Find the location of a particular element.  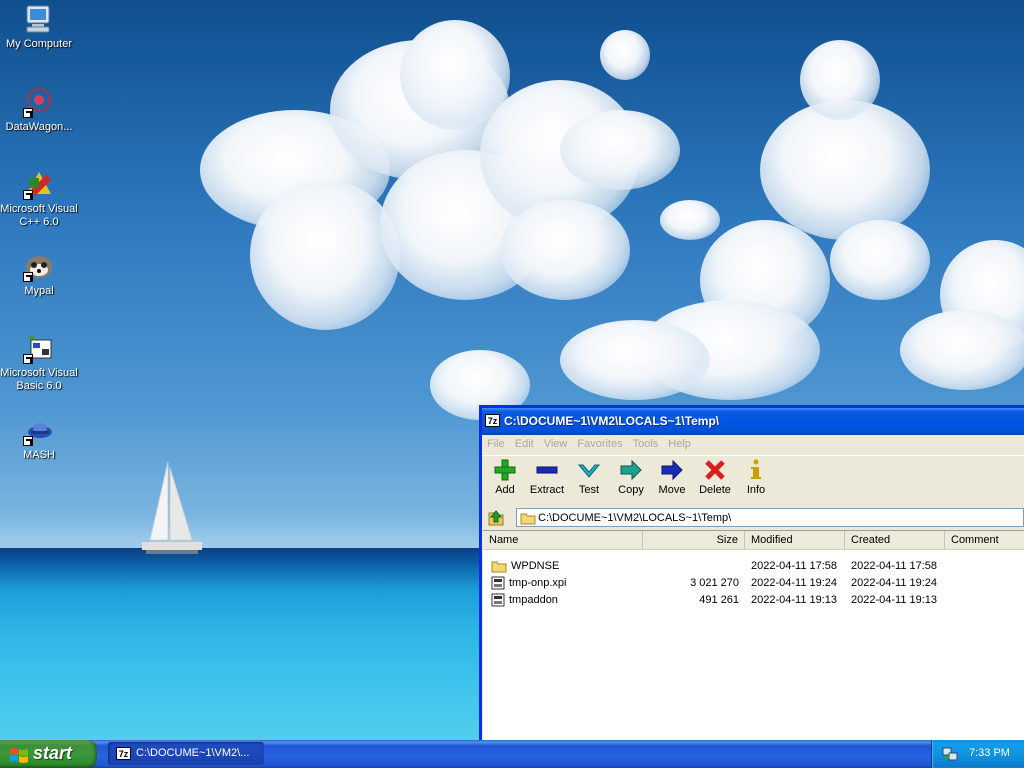

info-button: Info is located at coordinates (756, 477).